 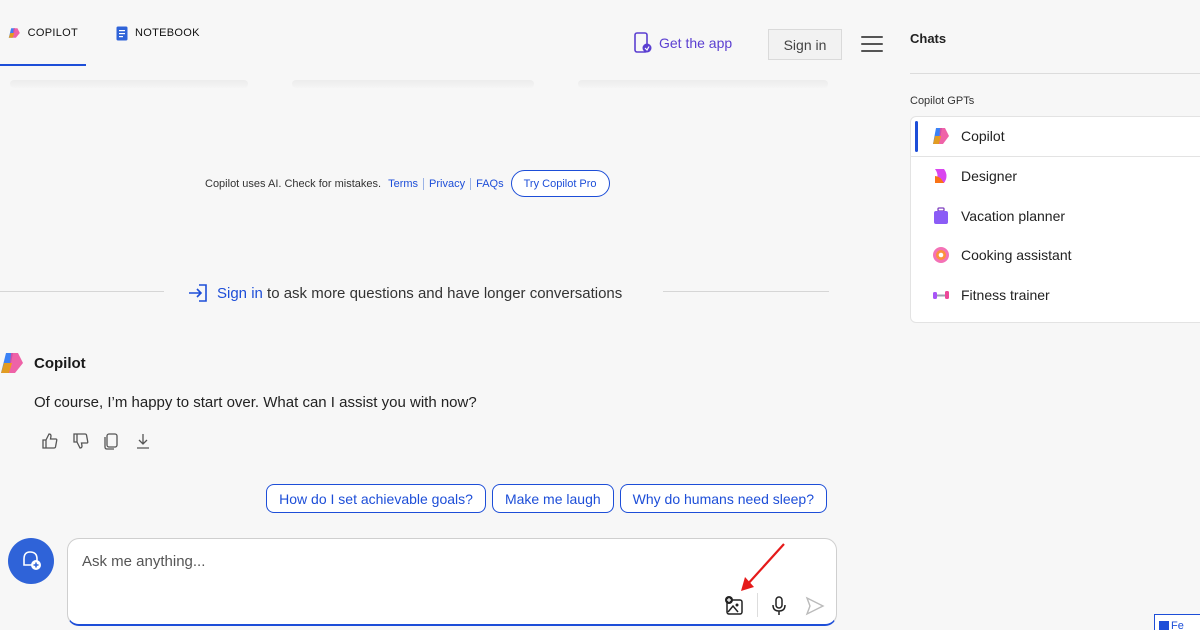 What do you see at coordinates (112, 441) in the screenshot?
I see `copy-icon` at bounding box center [112, 441].